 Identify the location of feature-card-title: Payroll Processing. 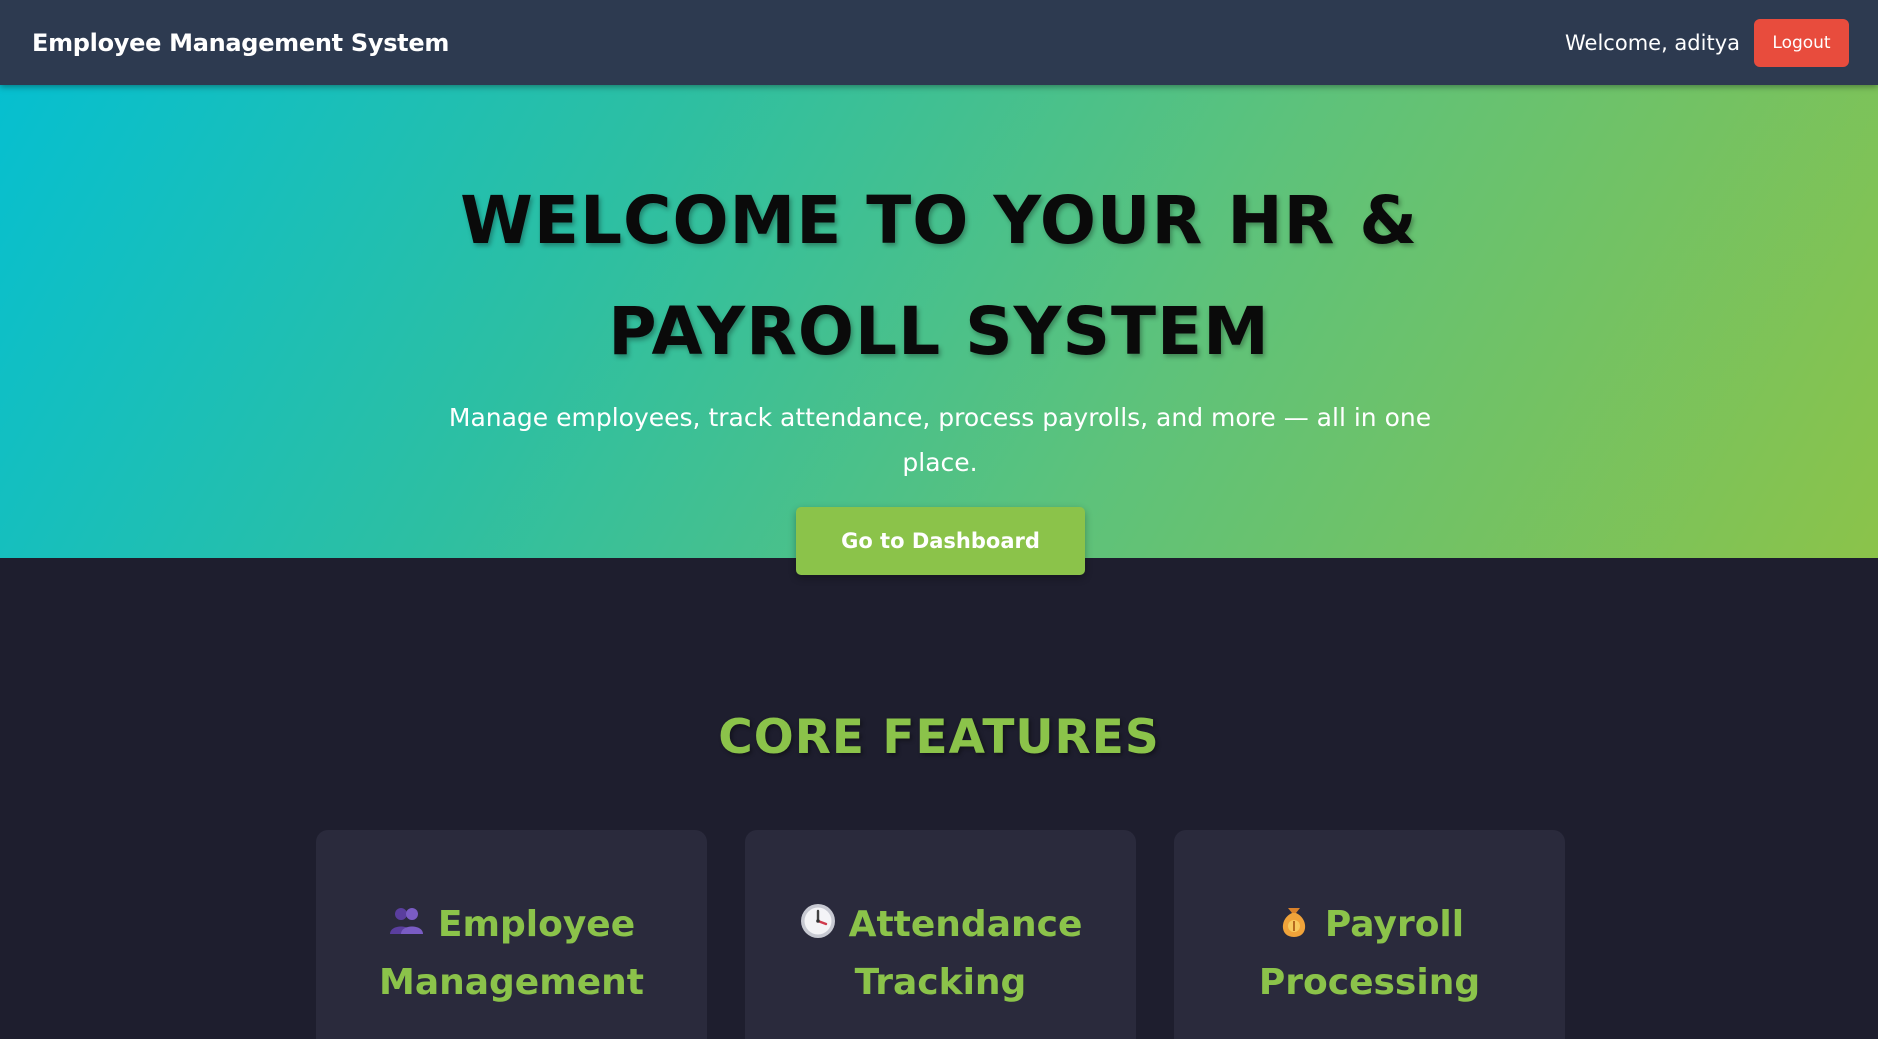
(1369, 954).